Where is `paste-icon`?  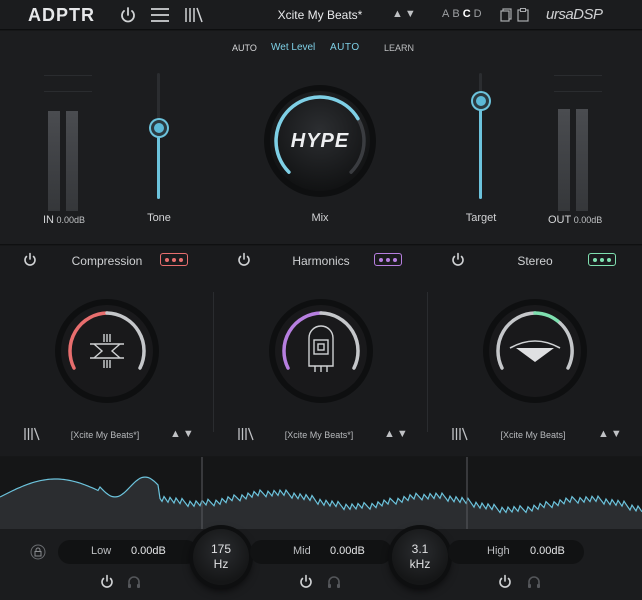
paste-icon is located at coordinates (523, 15).